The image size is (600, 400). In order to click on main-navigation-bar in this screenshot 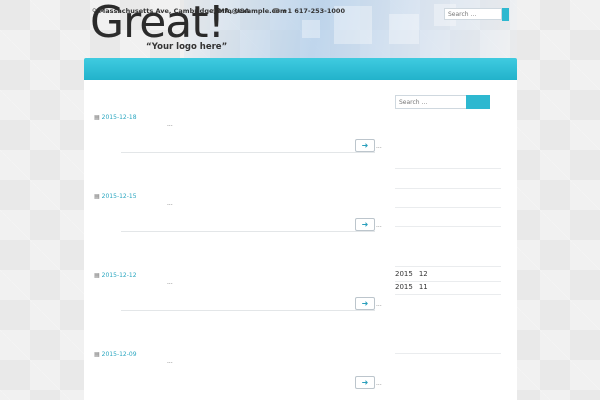, I will do `click(300, 69)`.